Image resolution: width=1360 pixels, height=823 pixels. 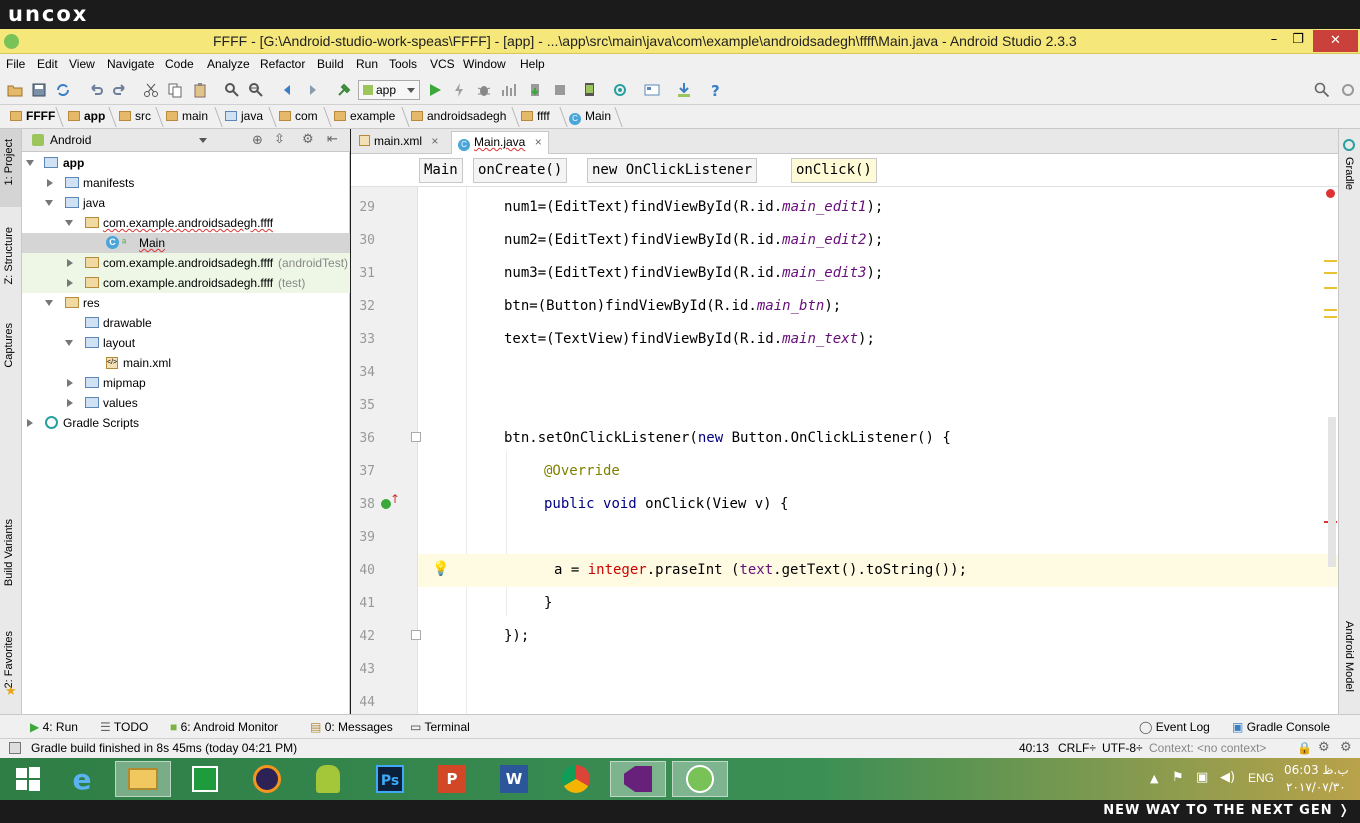 I want to click on vertical-scrollbar, so click(x=1332, y=492).